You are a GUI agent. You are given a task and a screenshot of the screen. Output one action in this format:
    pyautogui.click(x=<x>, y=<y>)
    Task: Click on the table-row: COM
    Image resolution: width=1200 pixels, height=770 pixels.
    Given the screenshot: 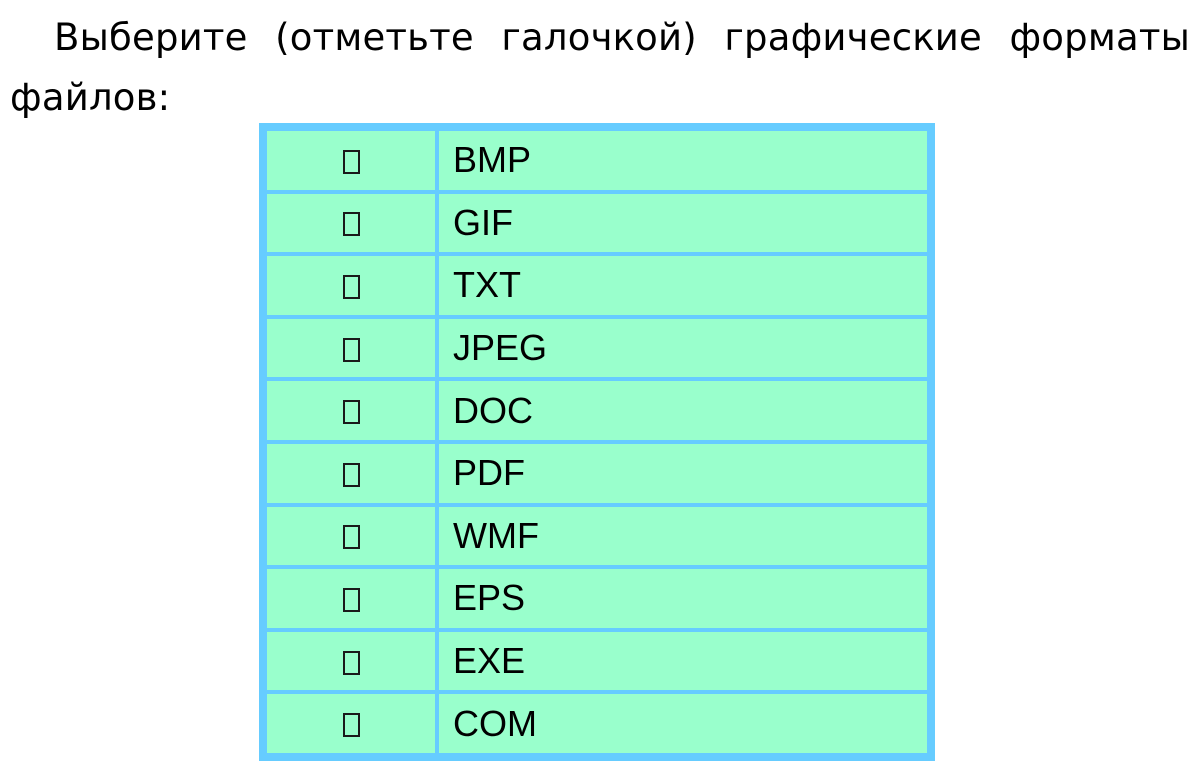 What is the action you would take?
    pyautogui.click(x=597, y=723)
    